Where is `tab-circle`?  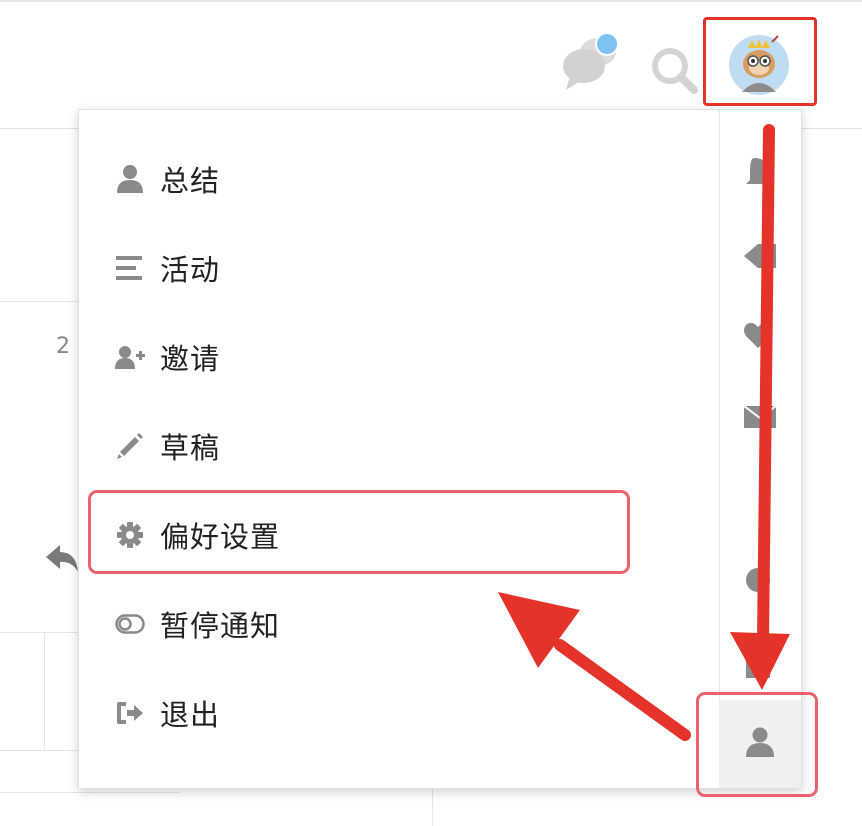
tab-circle is located at coordinates (758, 582).